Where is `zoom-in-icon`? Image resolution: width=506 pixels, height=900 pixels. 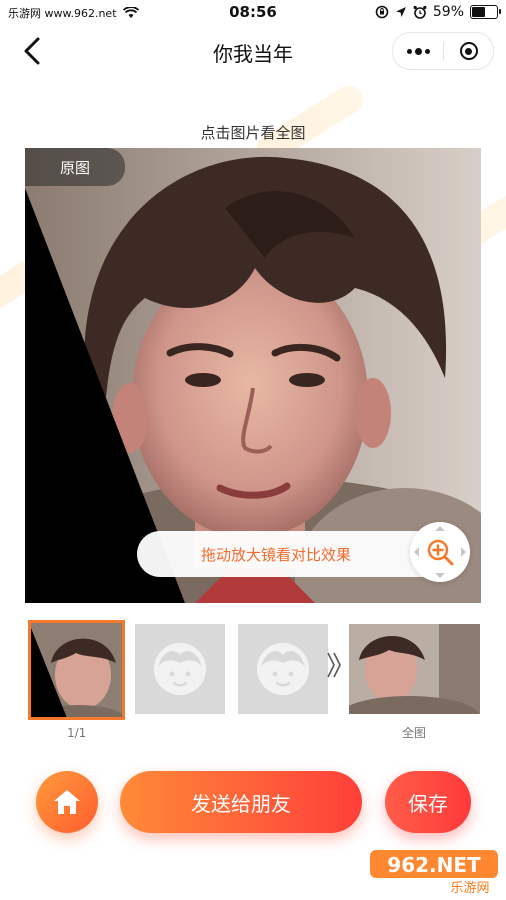 zoom-in-icon is located at coordinates (440, 552).